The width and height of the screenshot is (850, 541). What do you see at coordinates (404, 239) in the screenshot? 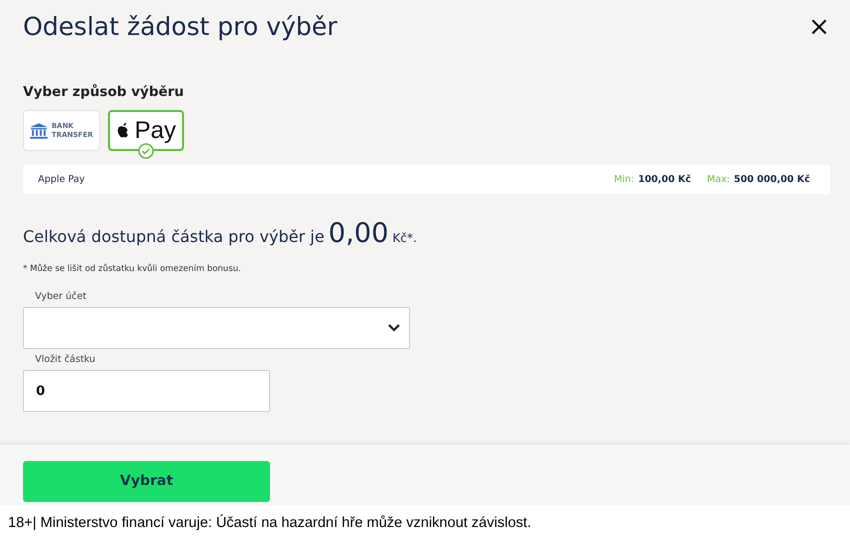
I see `currency-label: Kč*.` at bounding box center [404, 239].